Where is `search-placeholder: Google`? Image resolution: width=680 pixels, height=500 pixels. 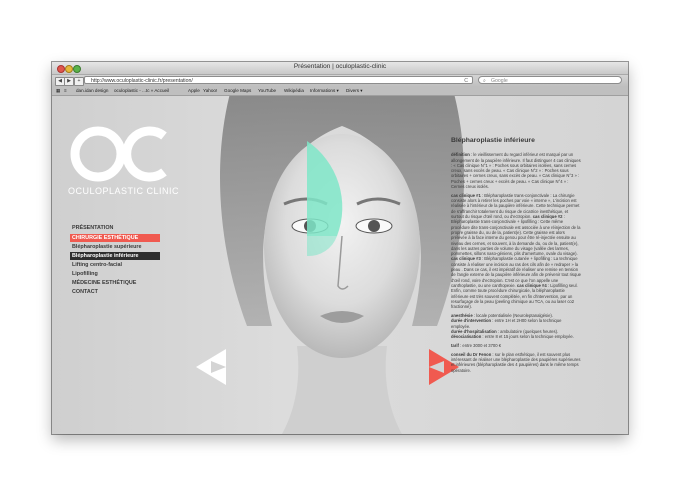
search-placeholder: Google is located at coordinates (499, 81).